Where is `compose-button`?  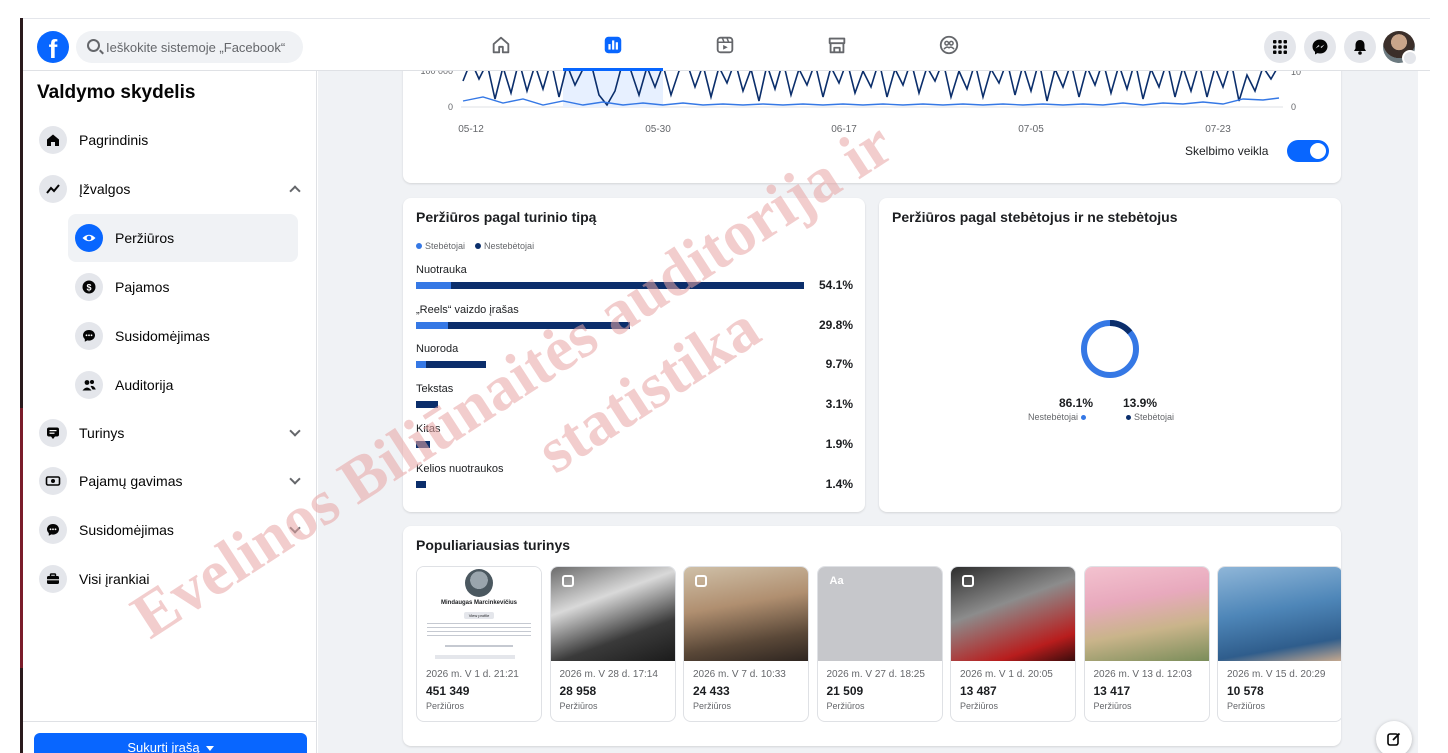
compose-button is located at coordinates (1394, 737).